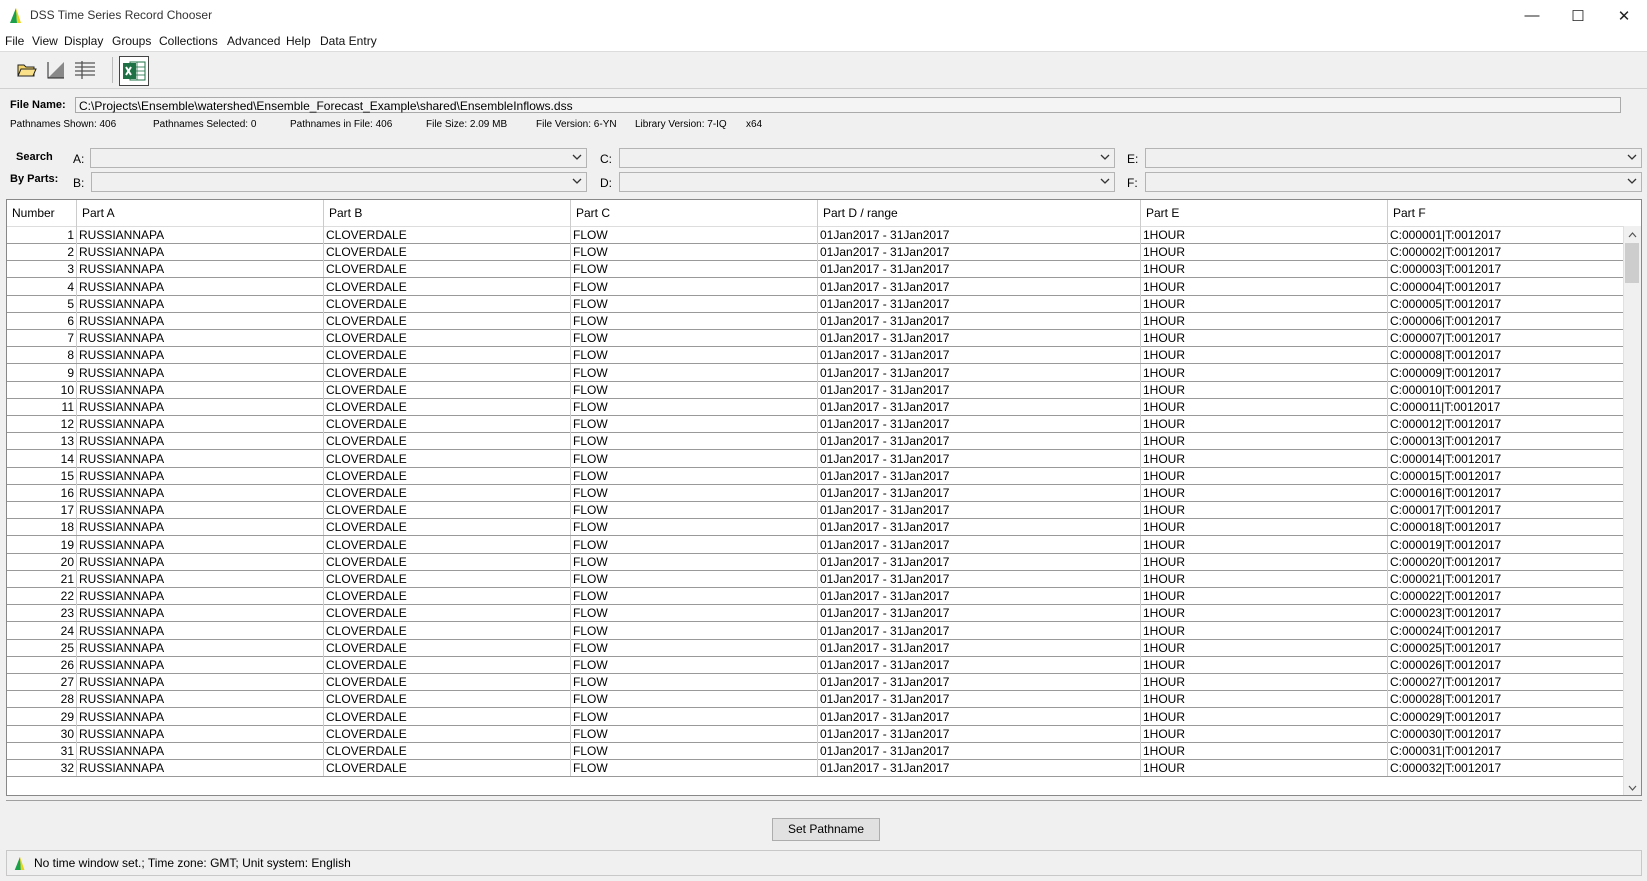  What do you see at coordinates (1532, 15) in the screenshot?
I see `minimize-button: —` at bounding box center [1532, 15].